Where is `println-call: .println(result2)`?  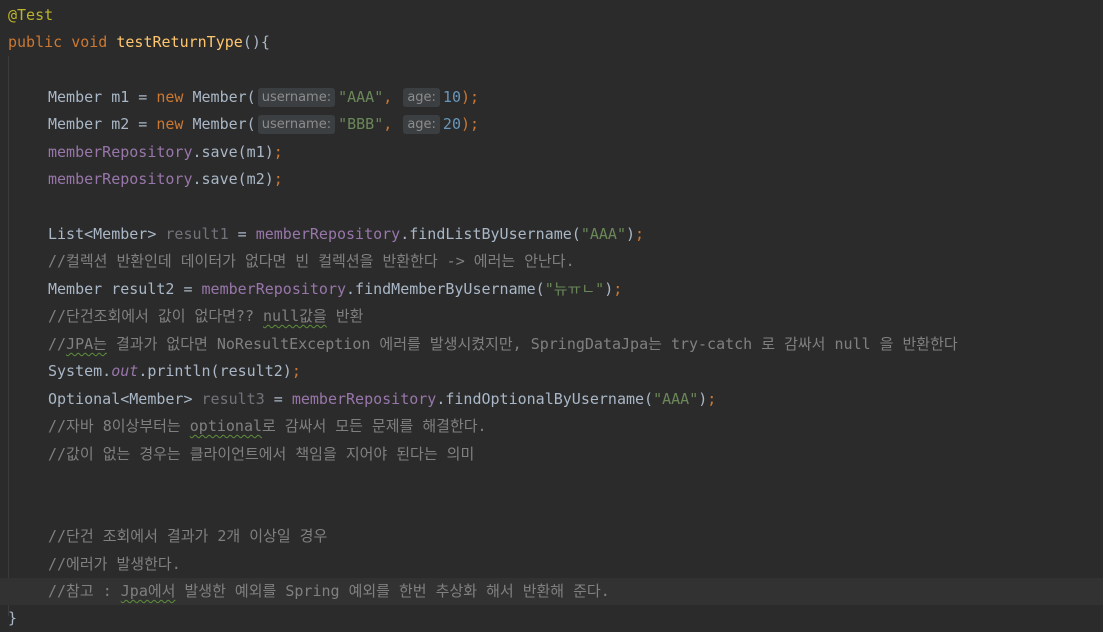 println-call: .println(result2) is located at coordinates (215, 371).